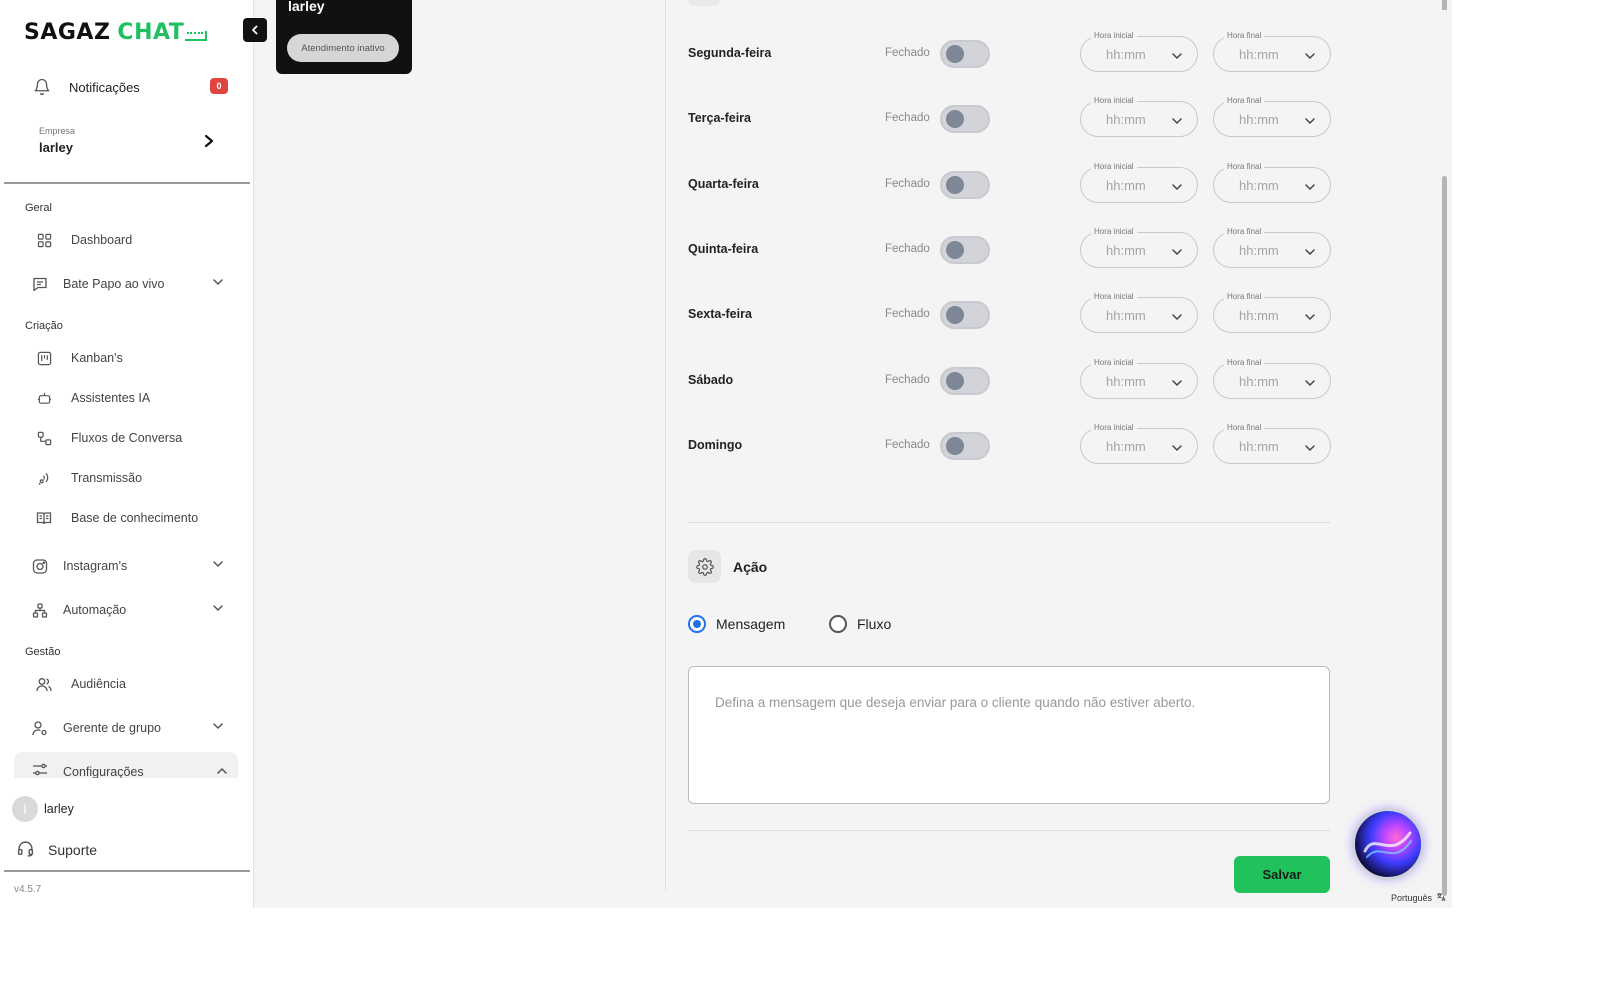  What do you see at coordinates (1282, 874) in the screenshot?
I see `save-button: Salvar` at bounding box center [1282, 874].